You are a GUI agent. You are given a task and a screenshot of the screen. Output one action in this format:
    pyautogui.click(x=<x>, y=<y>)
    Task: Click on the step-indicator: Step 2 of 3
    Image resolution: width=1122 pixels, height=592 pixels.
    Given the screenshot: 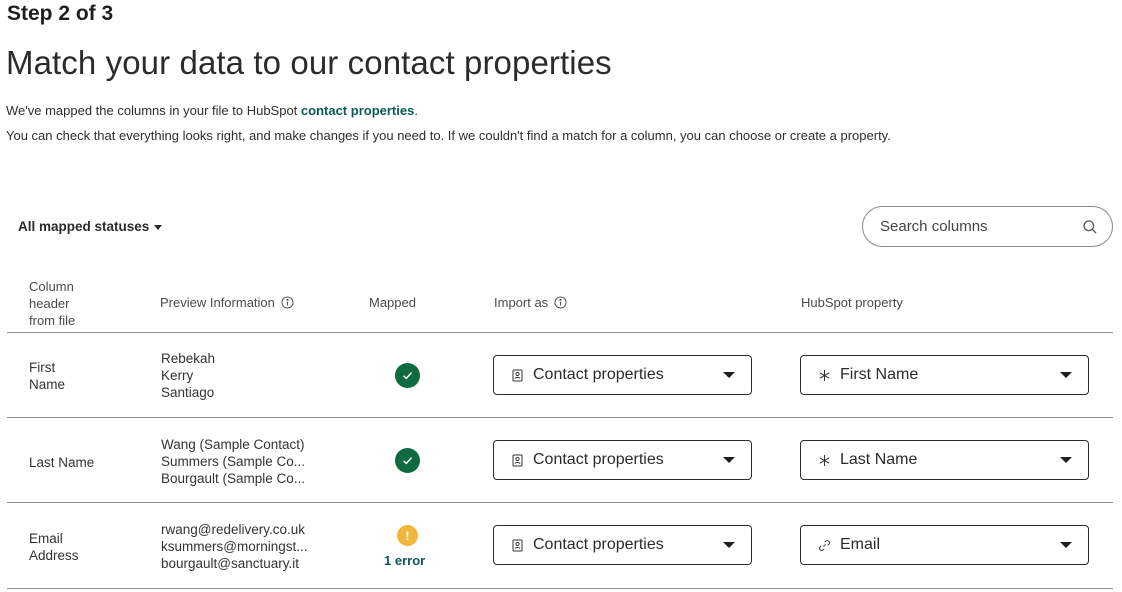 What is the action you would take?
    pyautogui.click(x=60, y=13)
    